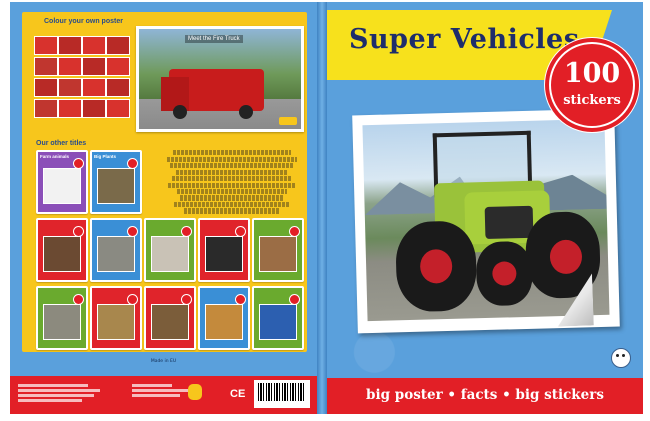 The height and width of the screenshot is (421, 650). Describe the element at coordinates (592, 73) in the screenshot. I see `badge-number: 100` at that location.